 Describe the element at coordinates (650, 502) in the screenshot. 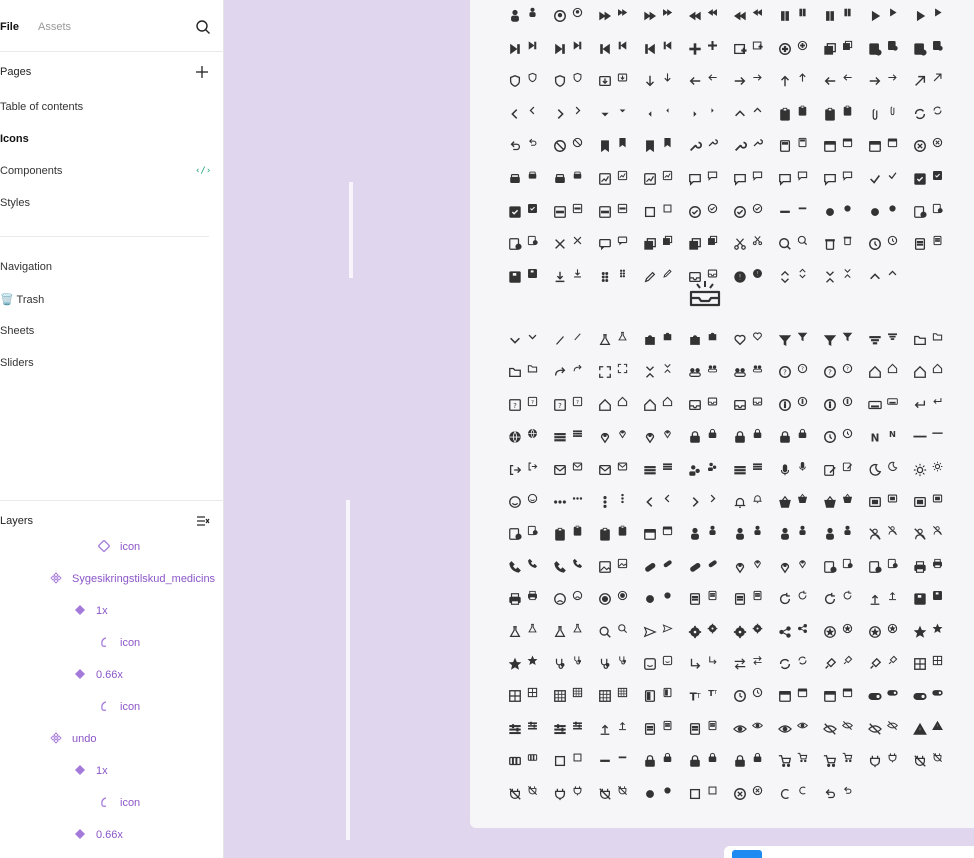

I see `chevron-left-icon` at that location.